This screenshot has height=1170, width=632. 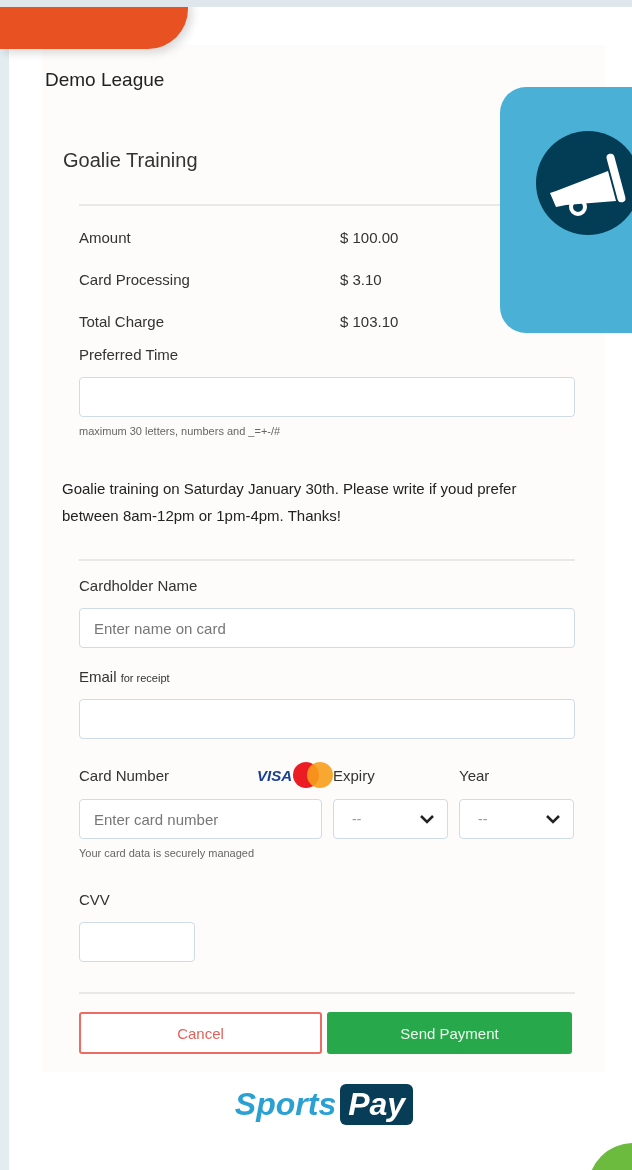 I want to click on field-label: CVV, so click(x=95, y=899).